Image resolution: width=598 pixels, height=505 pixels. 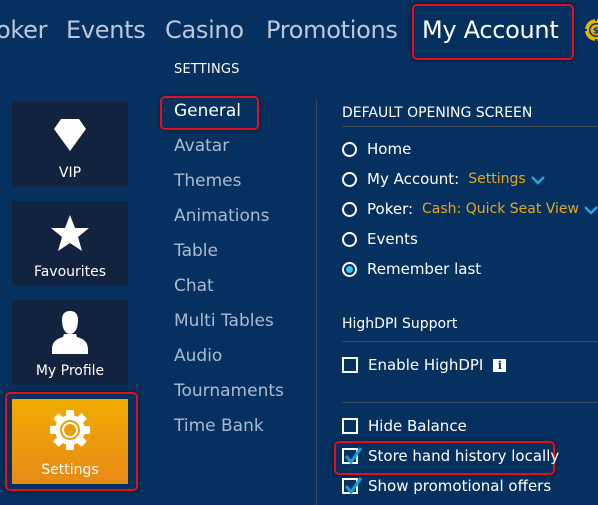 I want to click on radio-my-account: My Account: Settings, so click(x=443, y=179).